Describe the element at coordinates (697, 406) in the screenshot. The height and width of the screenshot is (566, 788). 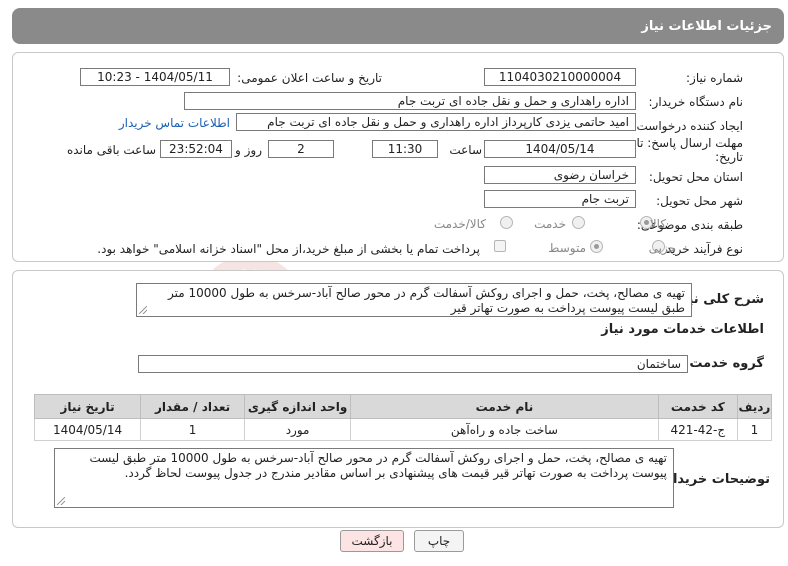
I see `col-code-header: کد خدمت` at that location.